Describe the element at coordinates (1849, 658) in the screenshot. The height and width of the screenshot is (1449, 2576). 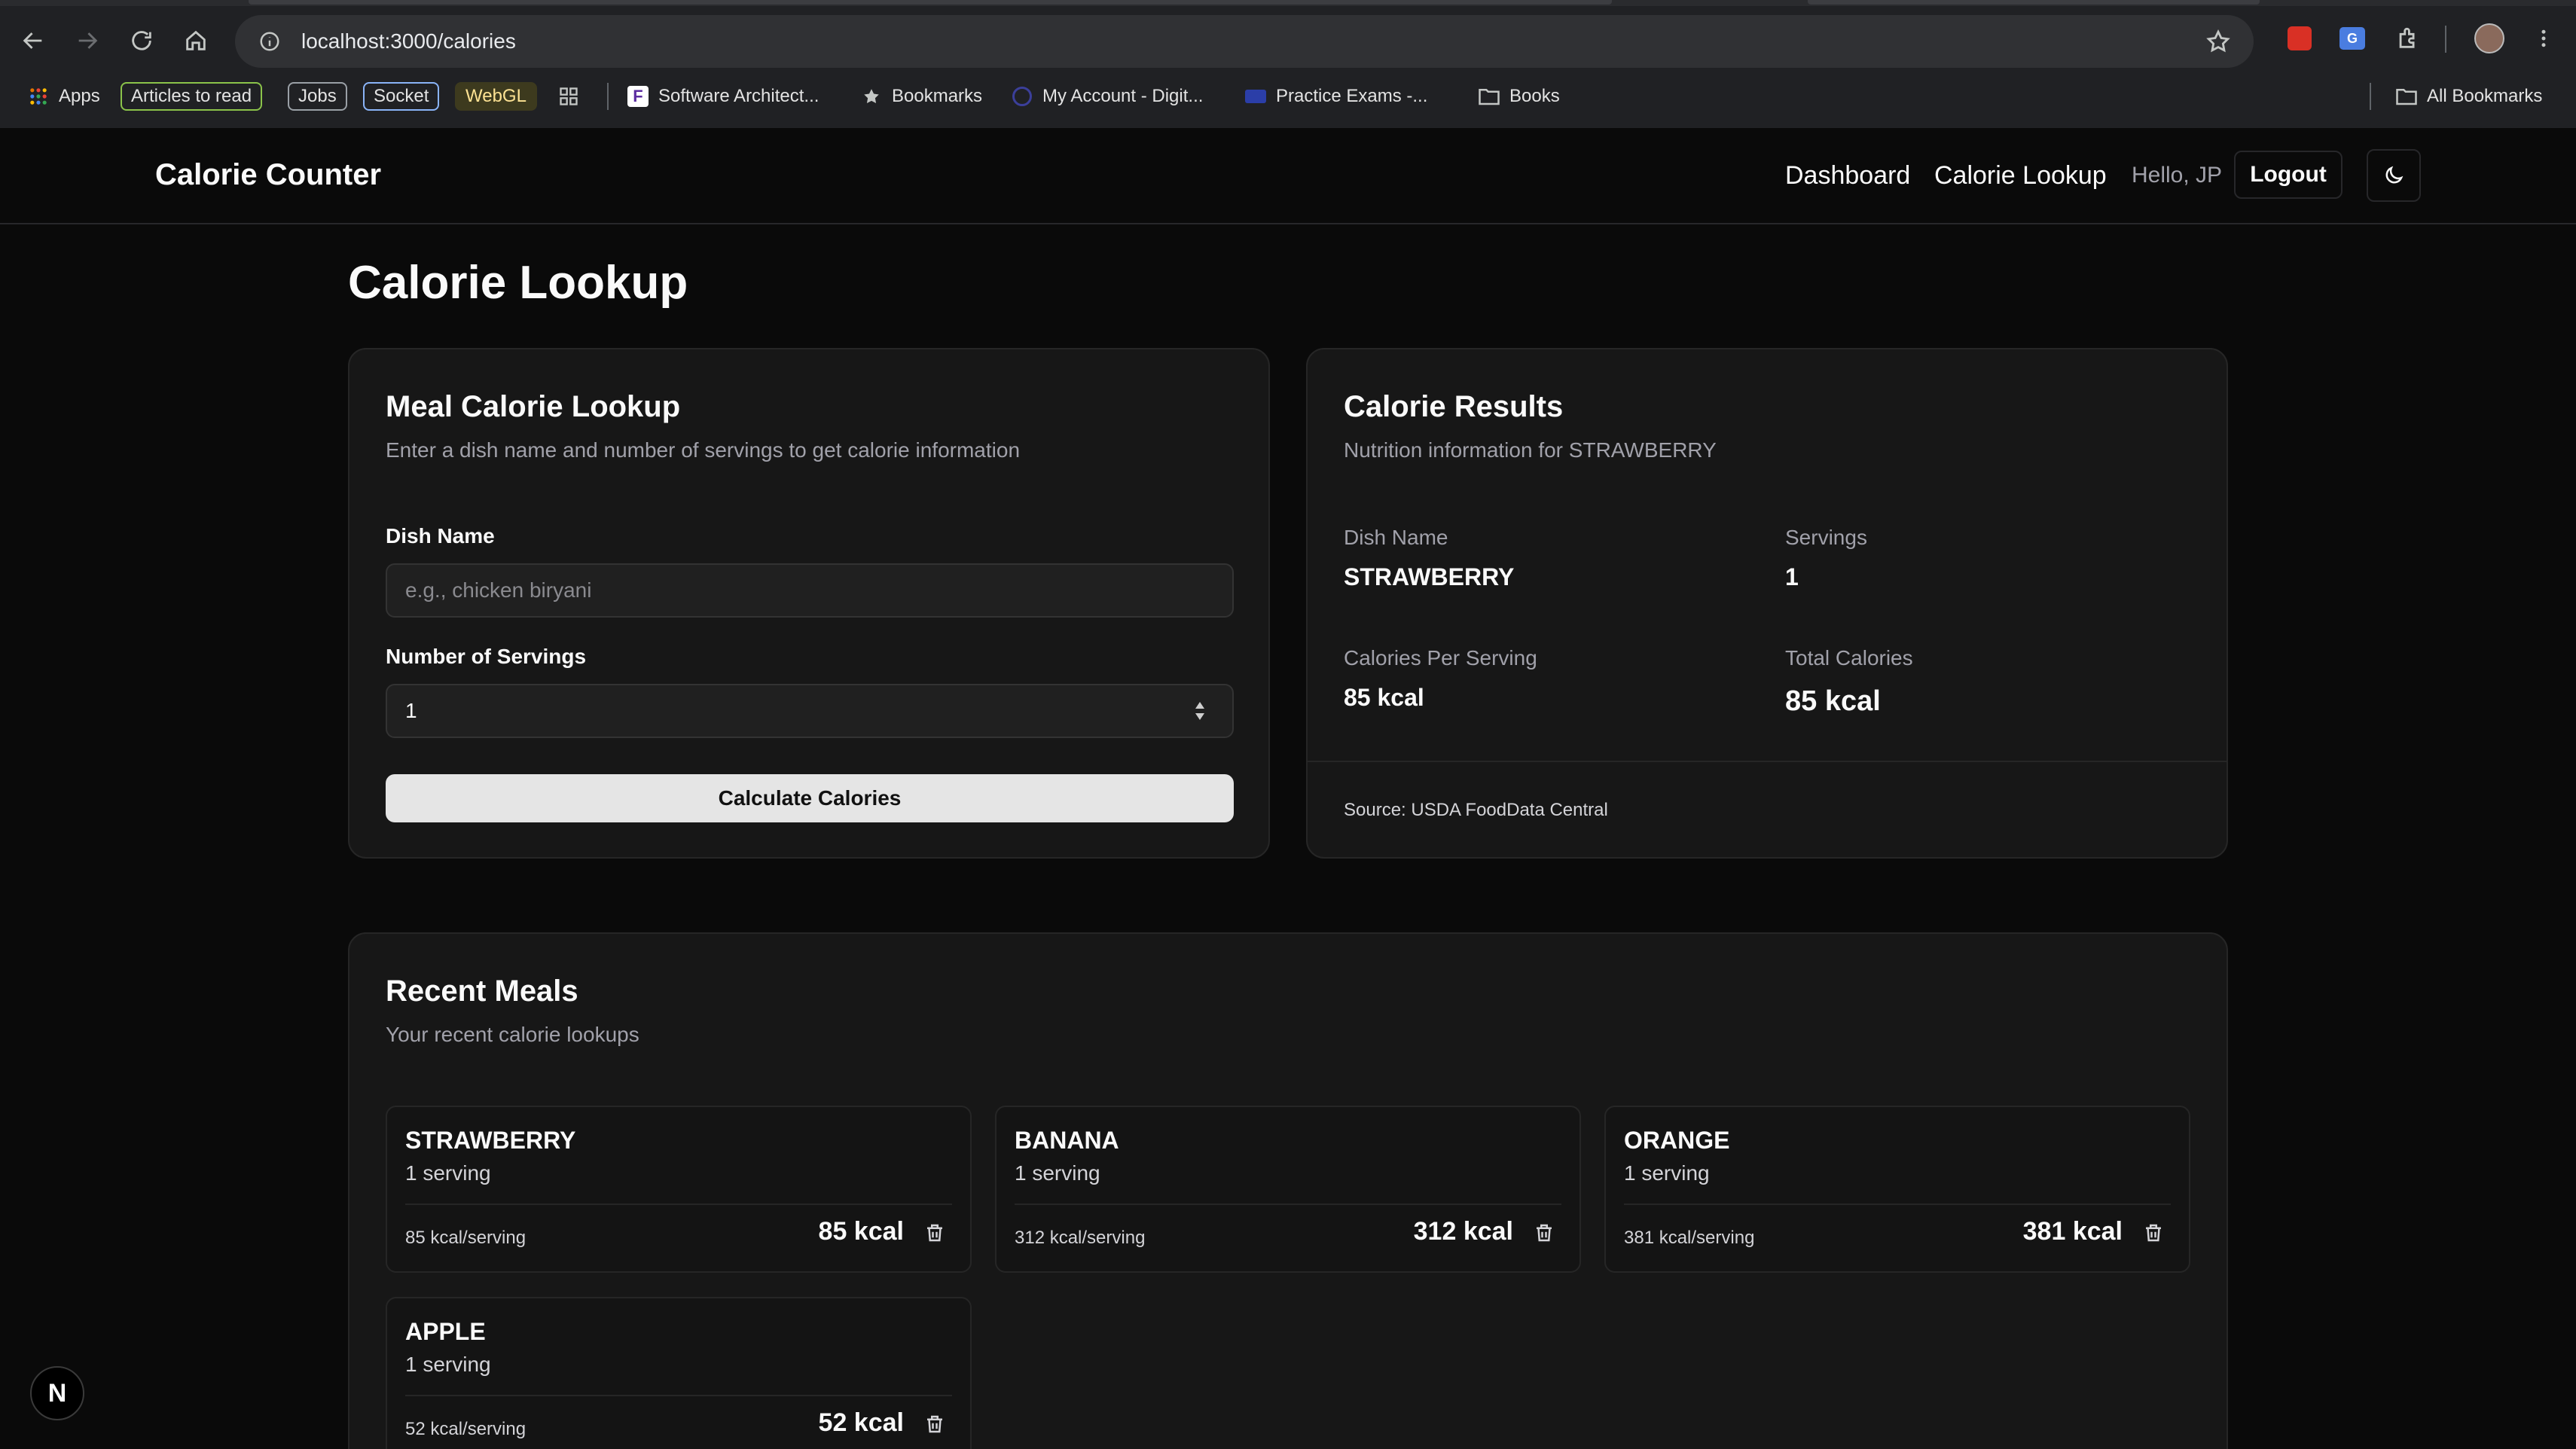
I see `result-total-label: Total Calories` at that location.